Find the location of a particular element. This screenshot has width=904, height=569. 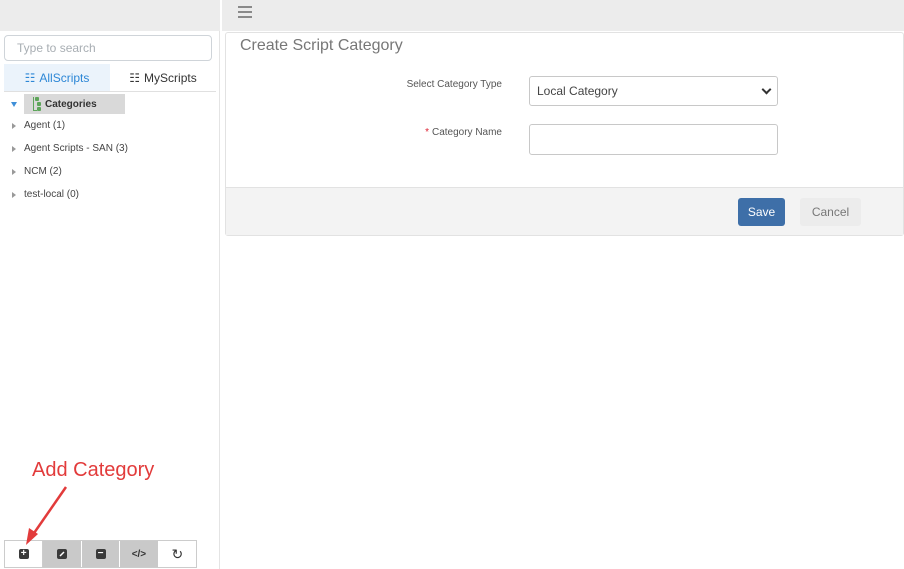

chevron-down-icon is located at coordinates (766, 89).